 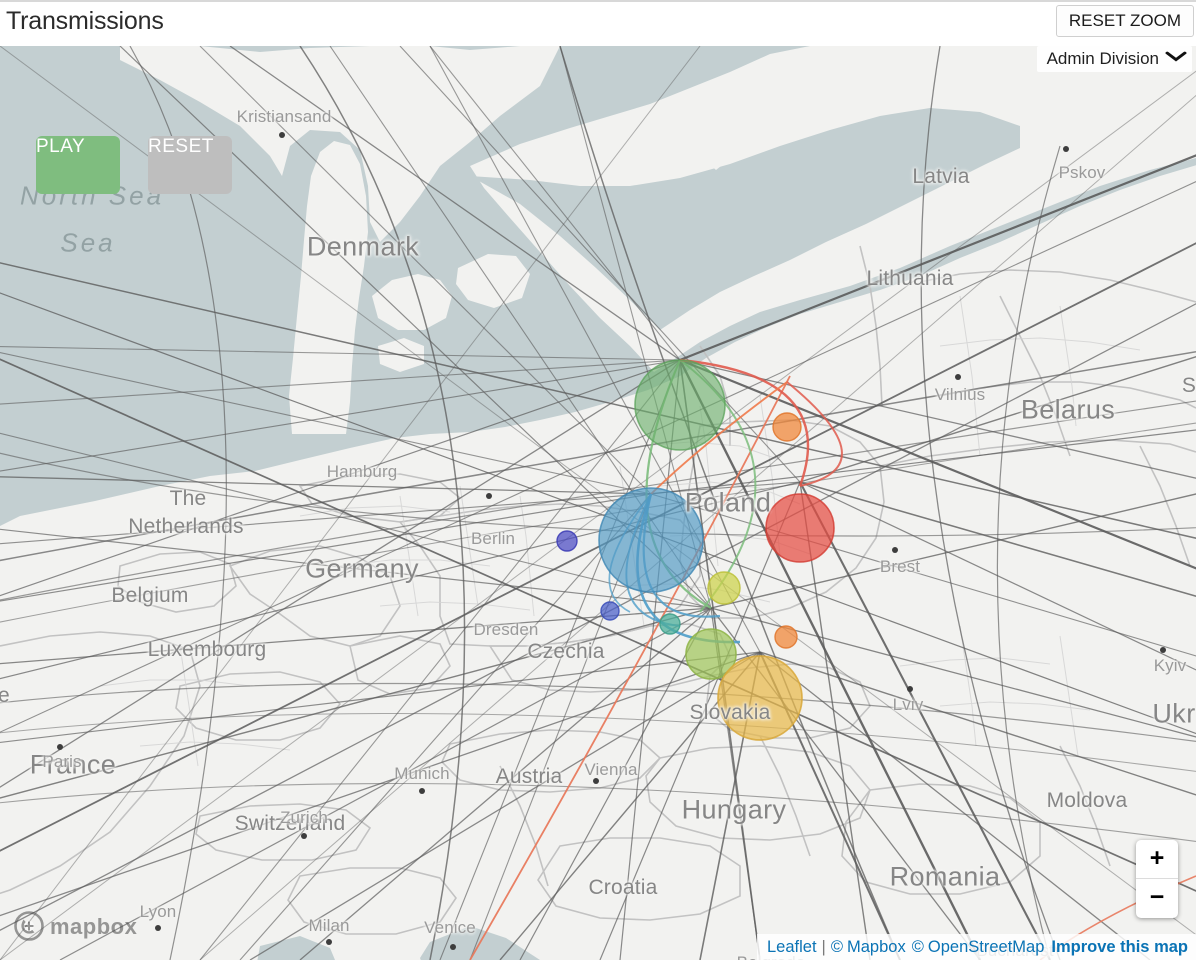 What do you see at coordinates (78, 165) in the screenshot?
I see `play-button: PLAY` at bounding box center [78, 165].